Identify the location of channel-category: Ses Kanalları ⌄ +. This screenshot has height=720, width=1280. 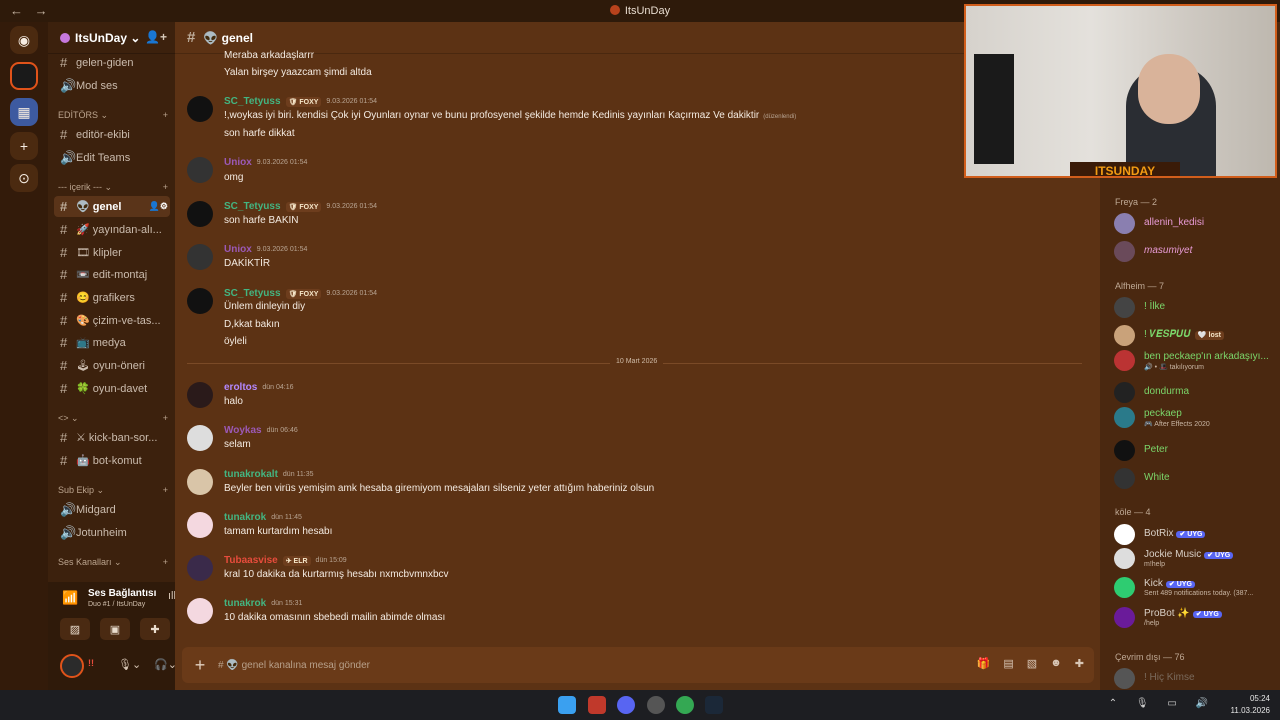
(113, 562).